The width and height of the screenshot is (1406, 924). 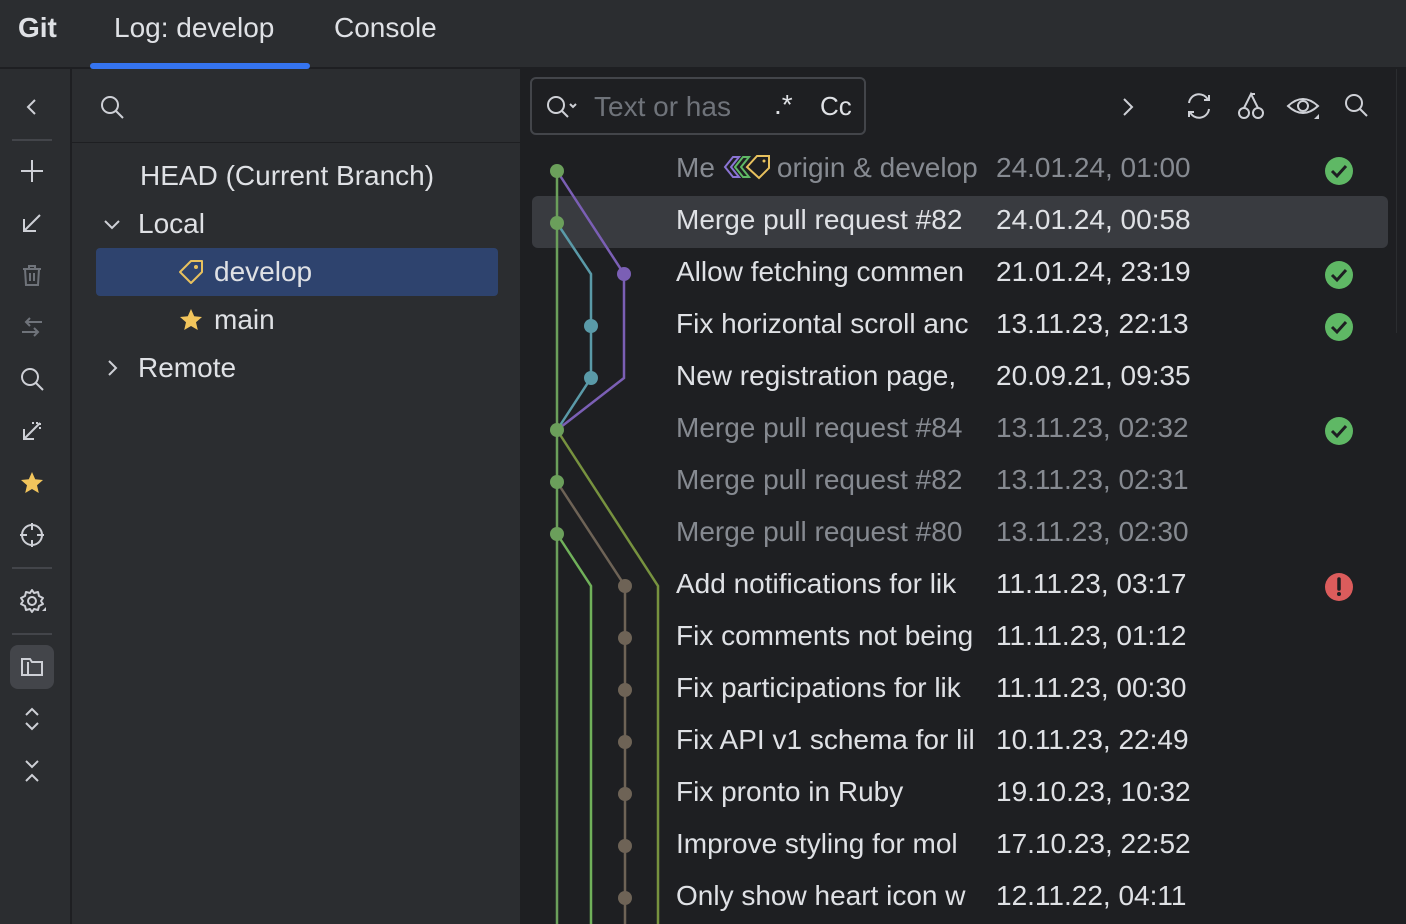 I want to click on error-icon, so click(x=1339, y=587).